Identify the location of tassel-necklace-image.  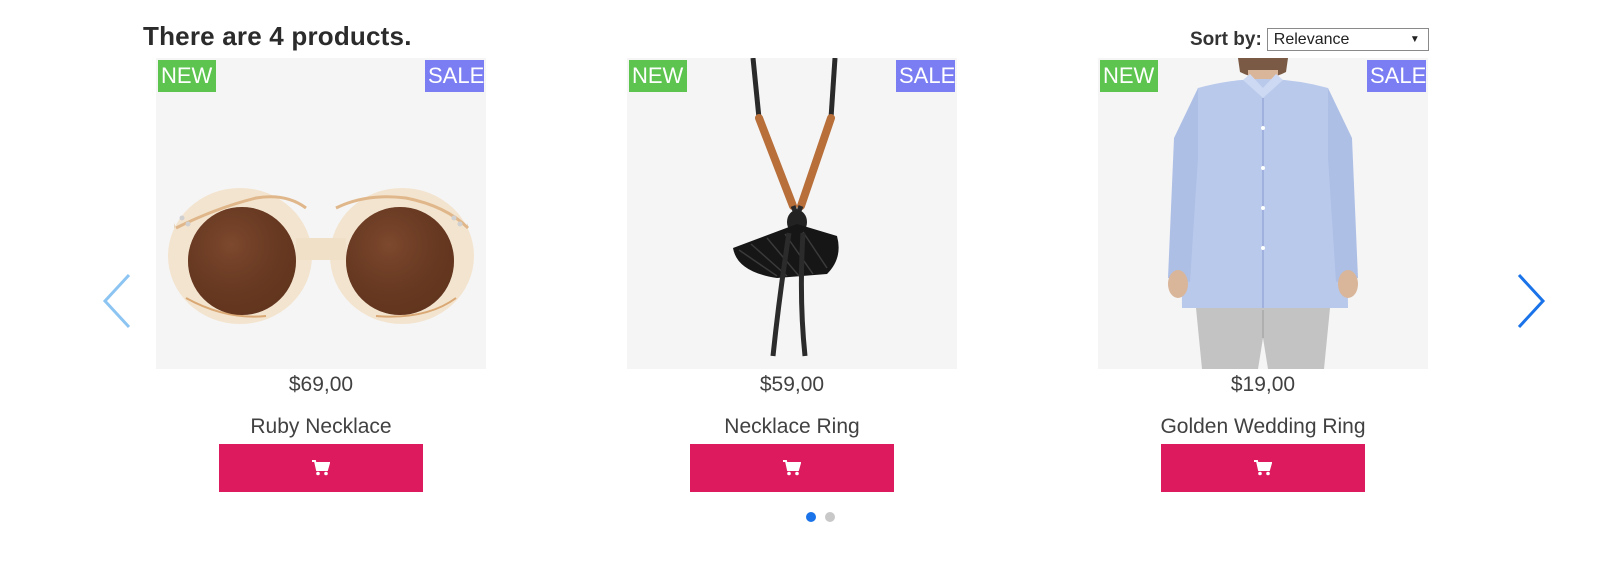
(792, 213).